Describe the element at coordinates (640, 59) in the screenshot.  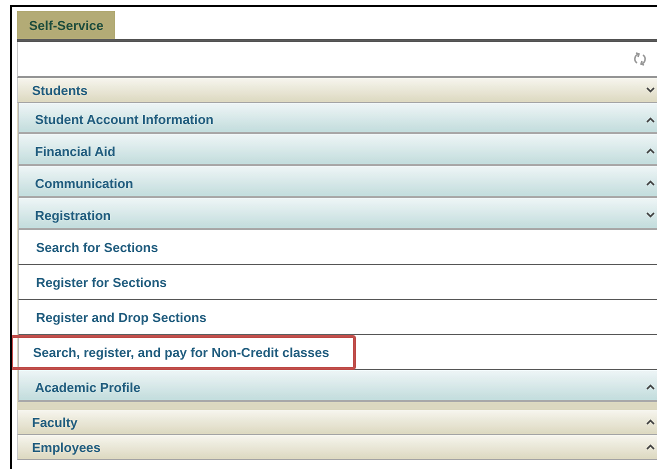
I see `refresh-icon` at that location.